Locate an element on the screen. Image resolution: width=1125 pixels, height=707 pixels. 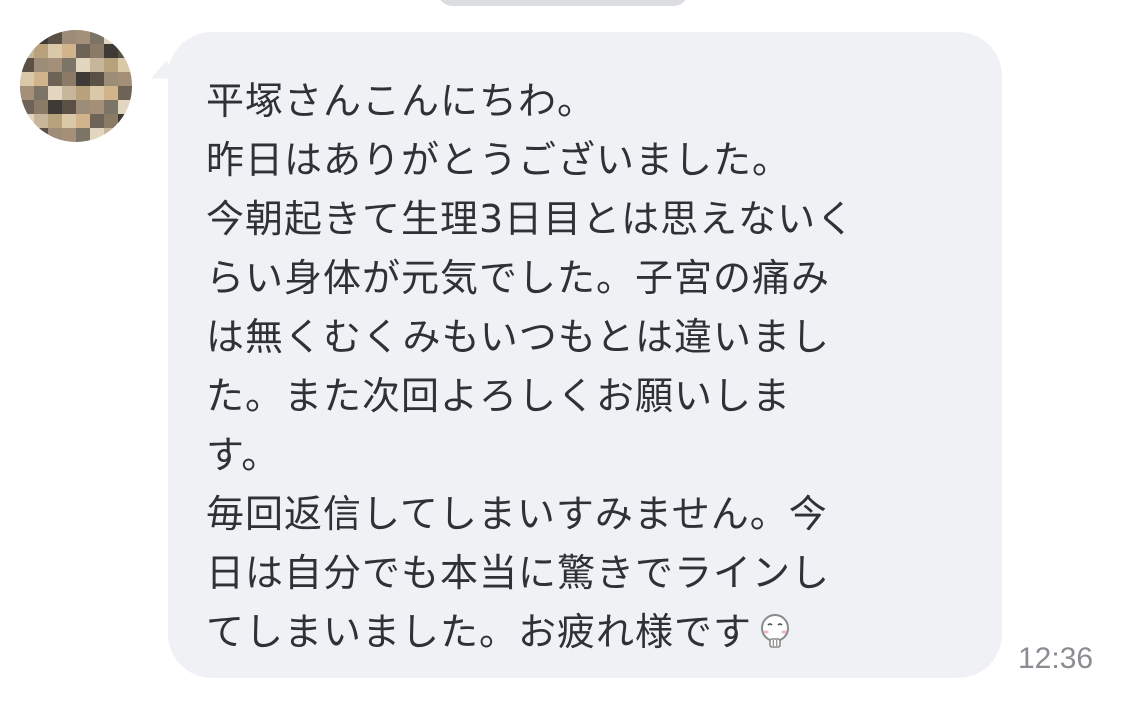
message-line: 毎回返信してしまいすみません。今 is located at coordinates (517, 514).